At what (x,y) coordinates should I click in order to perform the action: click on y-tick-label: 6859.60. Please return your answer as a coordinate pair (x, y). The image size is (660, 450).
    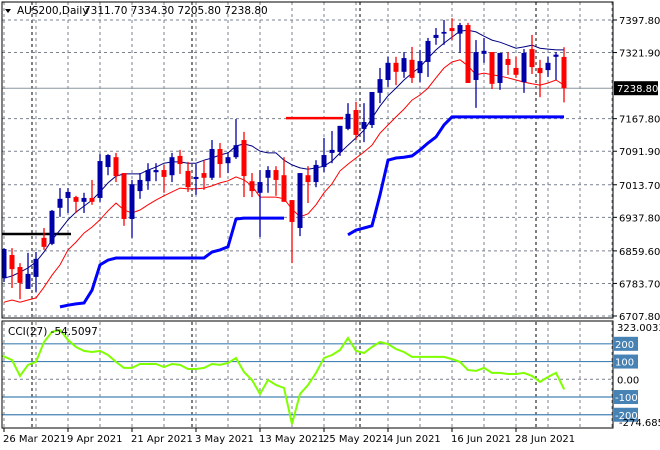
    Looking at the image, I should click on (639, 252).